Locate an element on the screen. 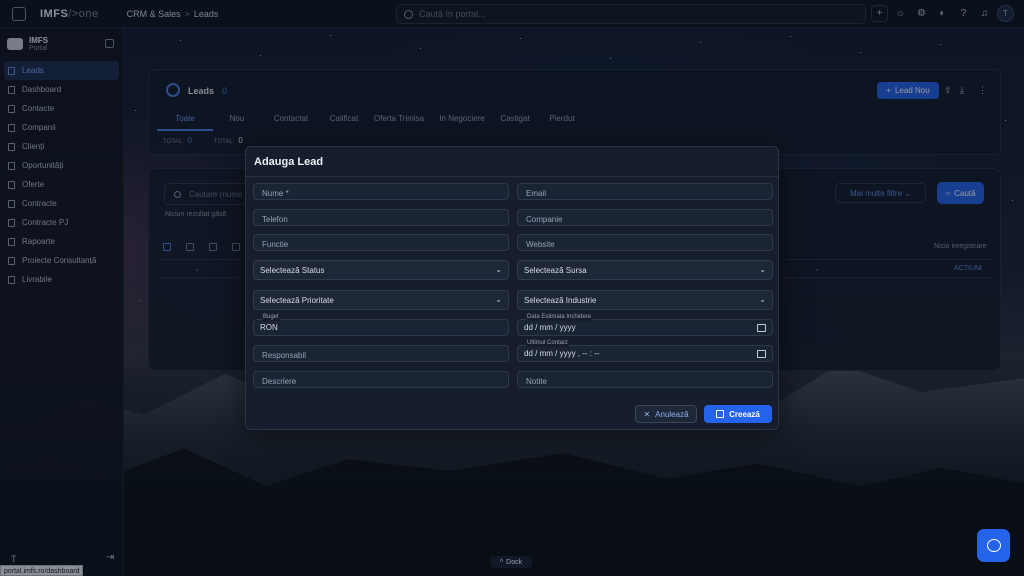 The image size is (1024, 576). chevron-up-icon: ^ is located at coordinates (501, 562).